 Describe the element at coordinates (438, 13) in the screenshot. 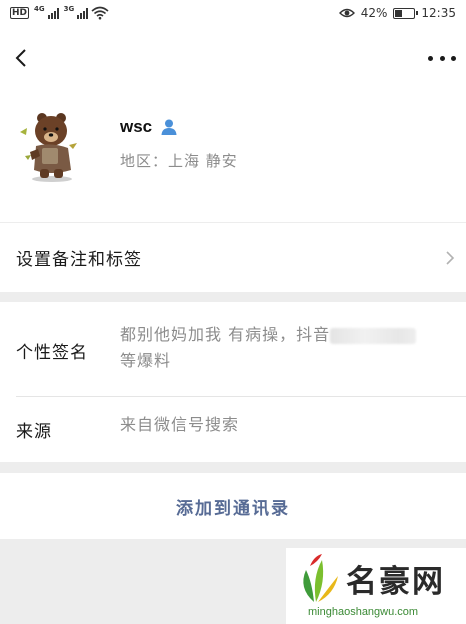

I see `clock: 12:35` at that location.